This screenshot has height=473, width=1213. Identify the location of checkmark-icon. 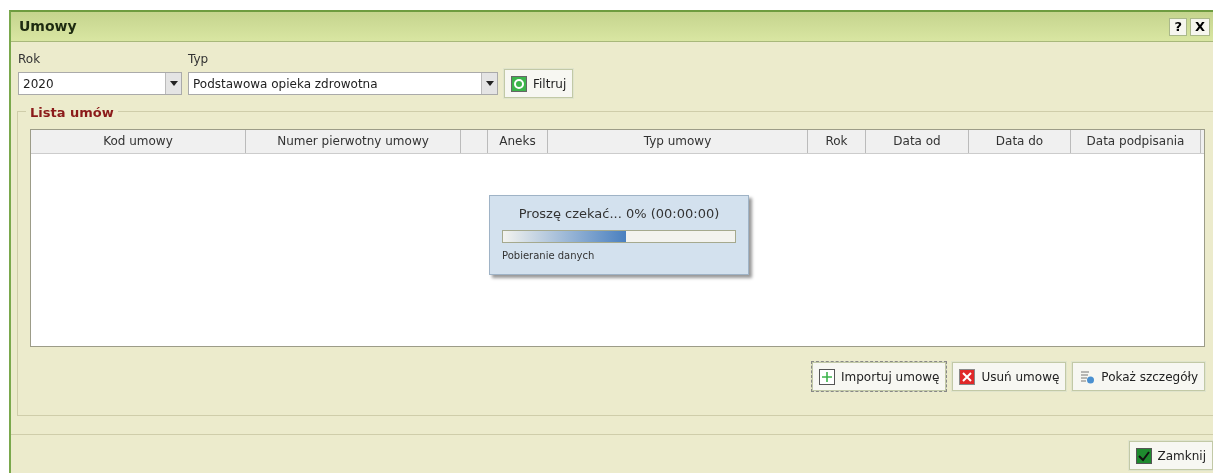
(1143, 455).